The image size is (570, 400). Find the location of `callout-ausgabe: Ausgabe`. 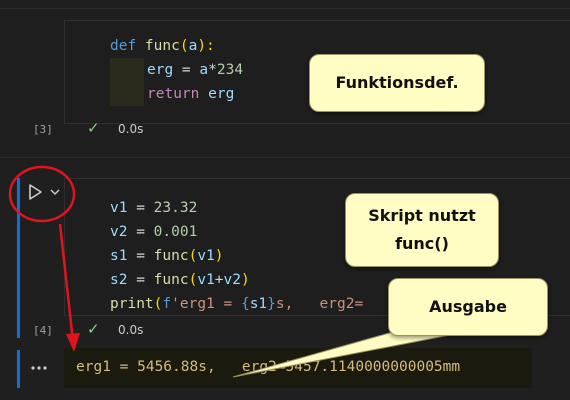

callout-ausgabe: Ausgabe is located at coordinates (468, 307).